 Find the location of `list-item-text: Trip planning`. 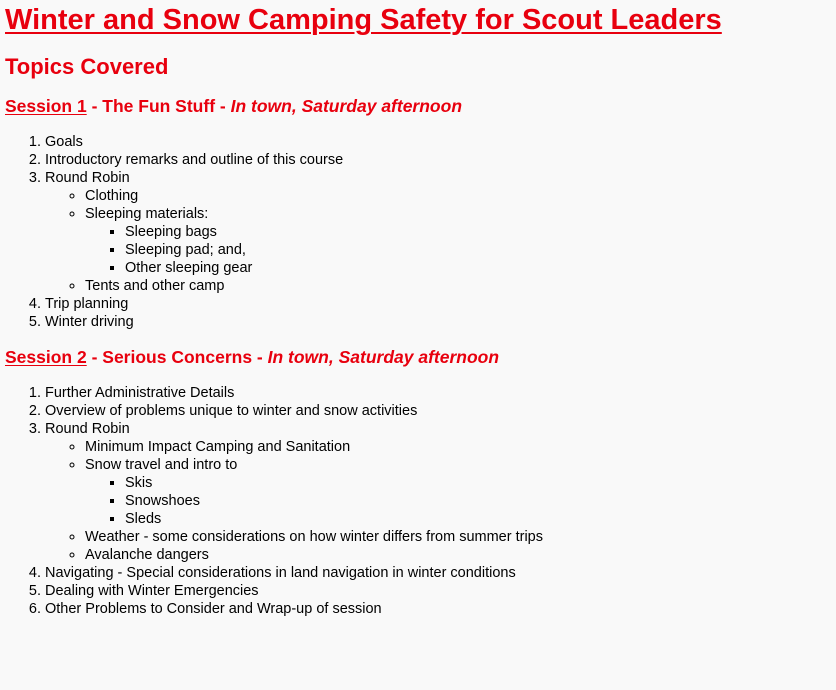

list-item-text: Trip planning is located at coordinates (87, 304).